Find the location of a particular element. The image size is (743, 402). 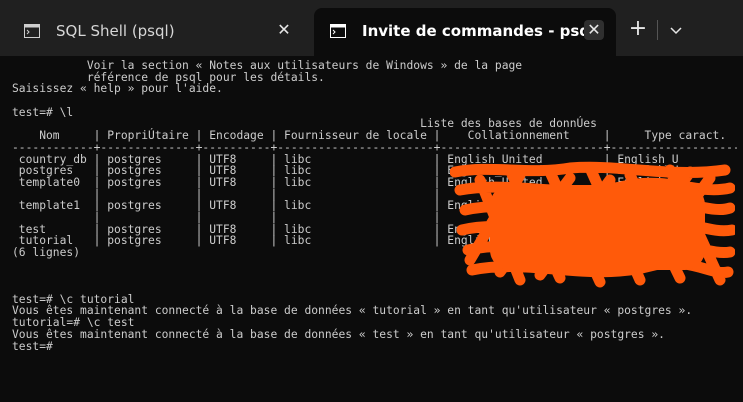

tab-sql-shell: SQL Shell (psql) ✕ is located at coordinates (158, 32).